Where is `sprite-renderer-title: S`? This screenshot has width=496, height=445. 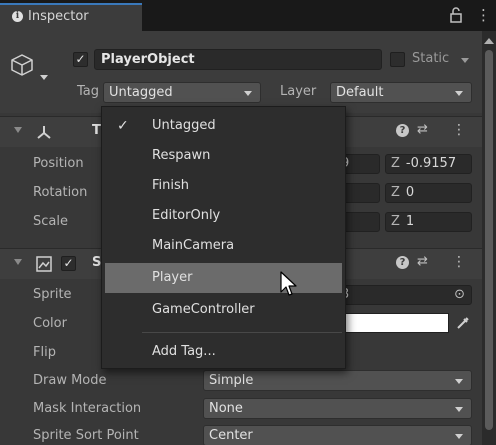 sprite-renderer-title: S is located at coordinates (97, 262).